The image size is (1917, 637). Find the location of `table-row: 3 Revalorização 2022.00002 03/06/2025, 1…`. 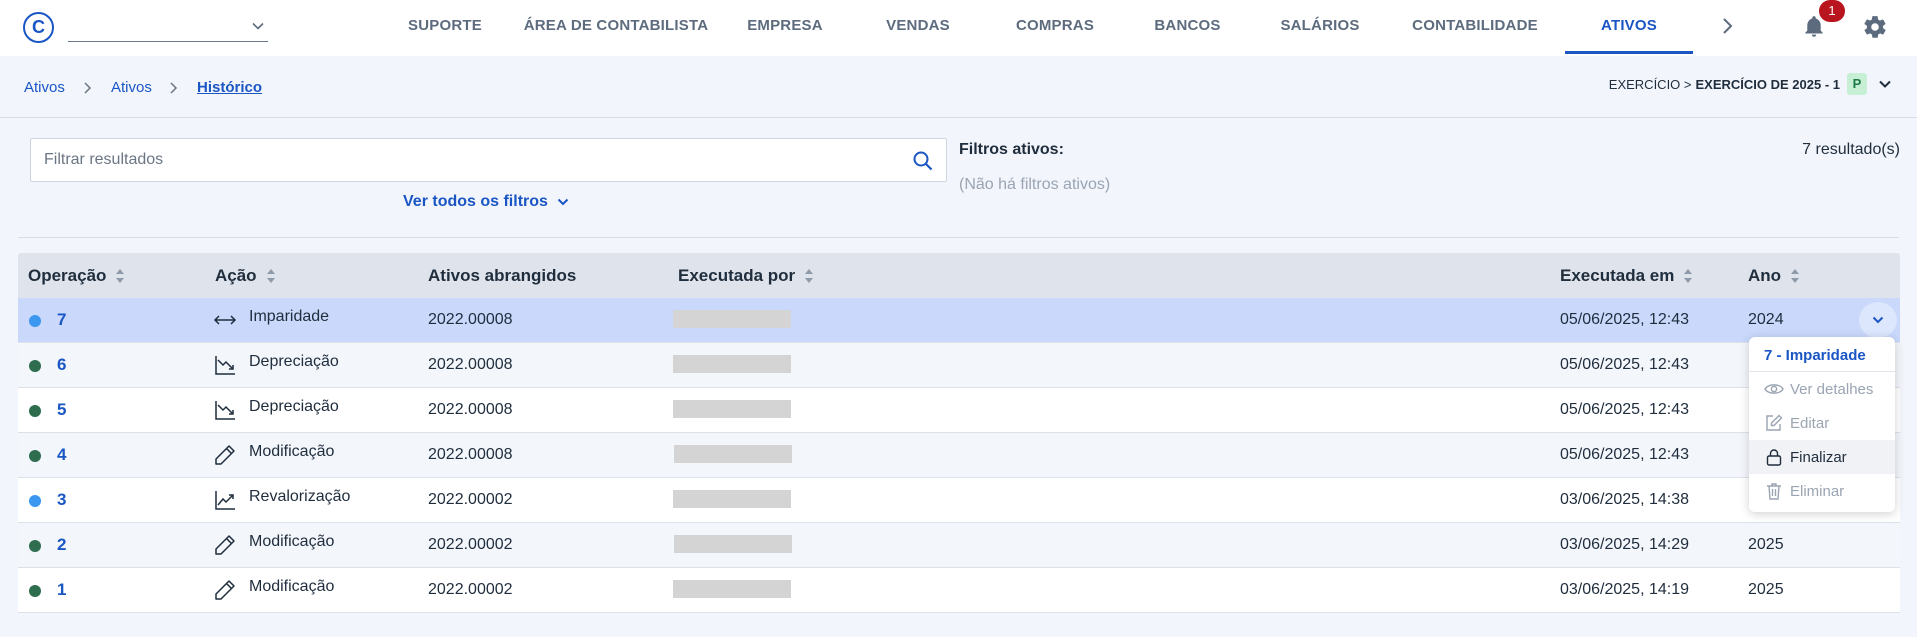

table-row: 3 Revalorização 2022.00002 03/06/2025, 1… is located at coordinates (959, 500).